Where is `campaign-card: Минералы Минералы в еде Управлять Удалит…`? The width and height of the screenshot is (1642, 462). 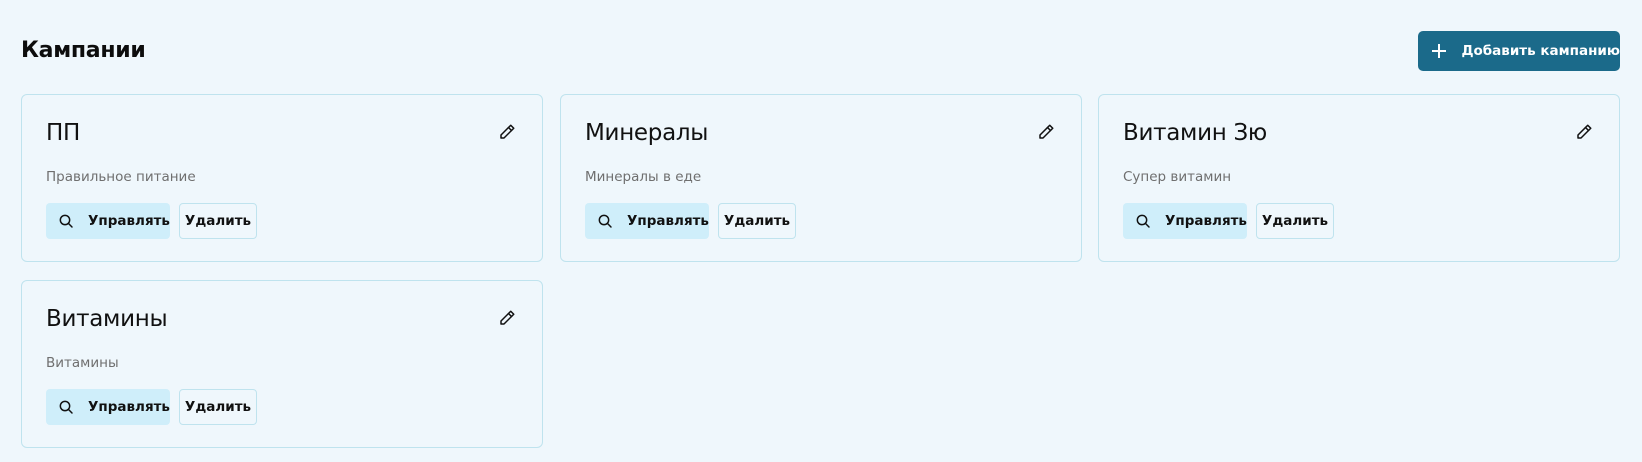 campaign-card: Минералы Минералы в еде Управлять Удалит… is located at coordinates (821, 178).